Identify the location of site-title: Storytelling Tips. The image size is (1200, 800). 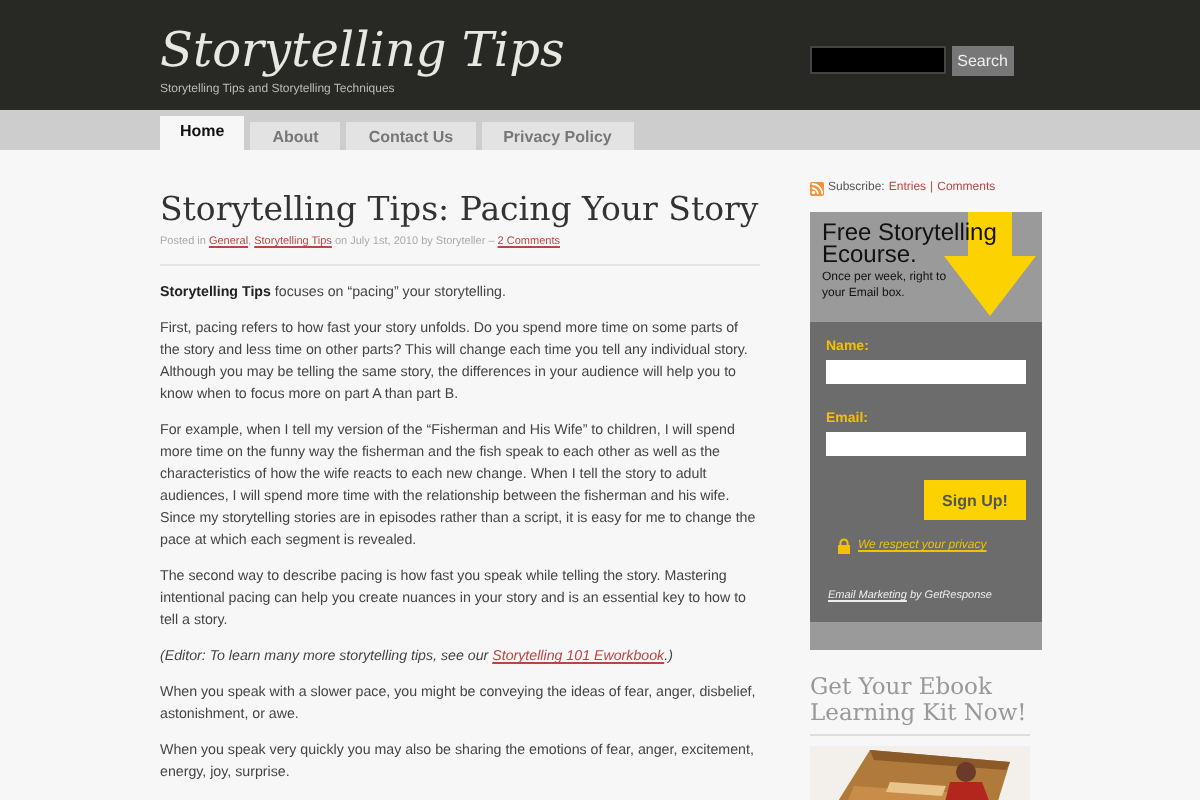
(362, 50).